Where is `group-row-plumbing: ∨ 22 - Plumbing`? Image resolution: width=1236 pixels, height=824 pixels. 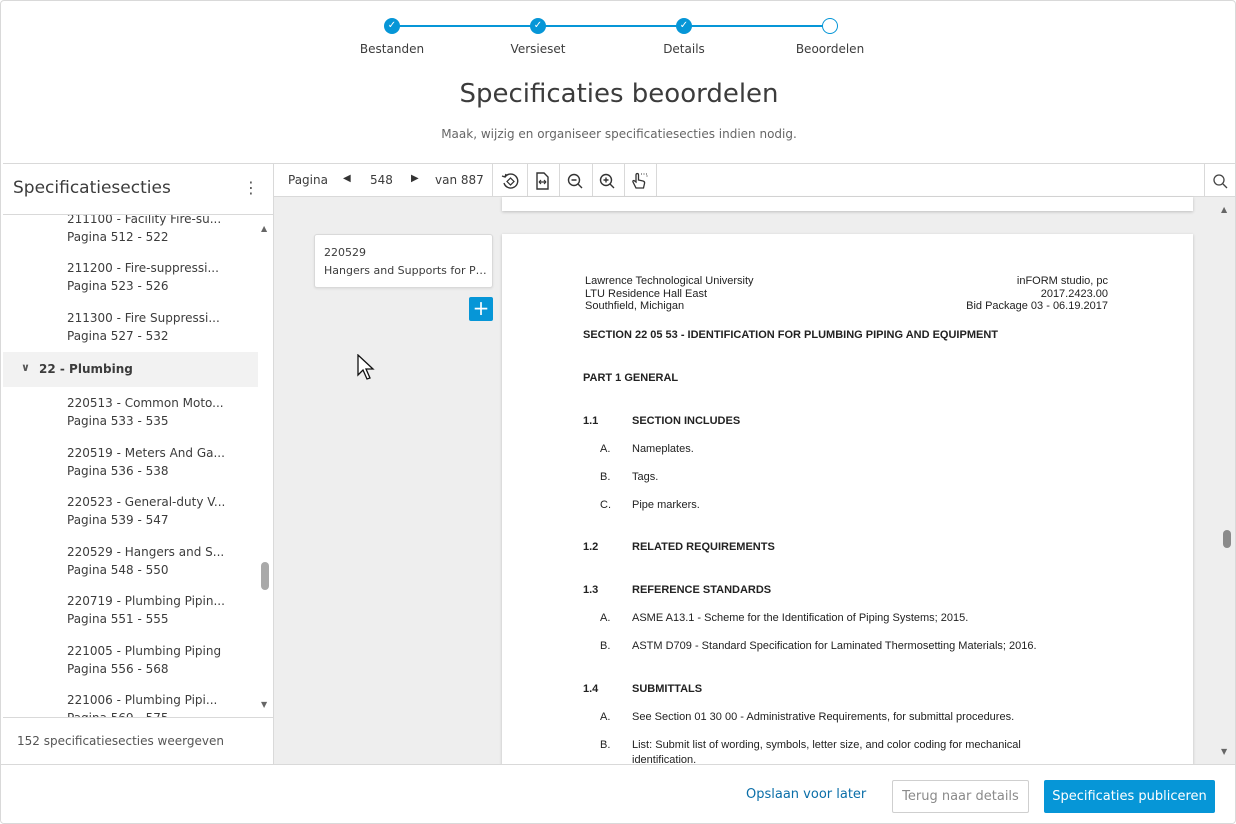 group-row-plumbing: ∨ 22 - Plumbing is located at coordinates (130, 369).